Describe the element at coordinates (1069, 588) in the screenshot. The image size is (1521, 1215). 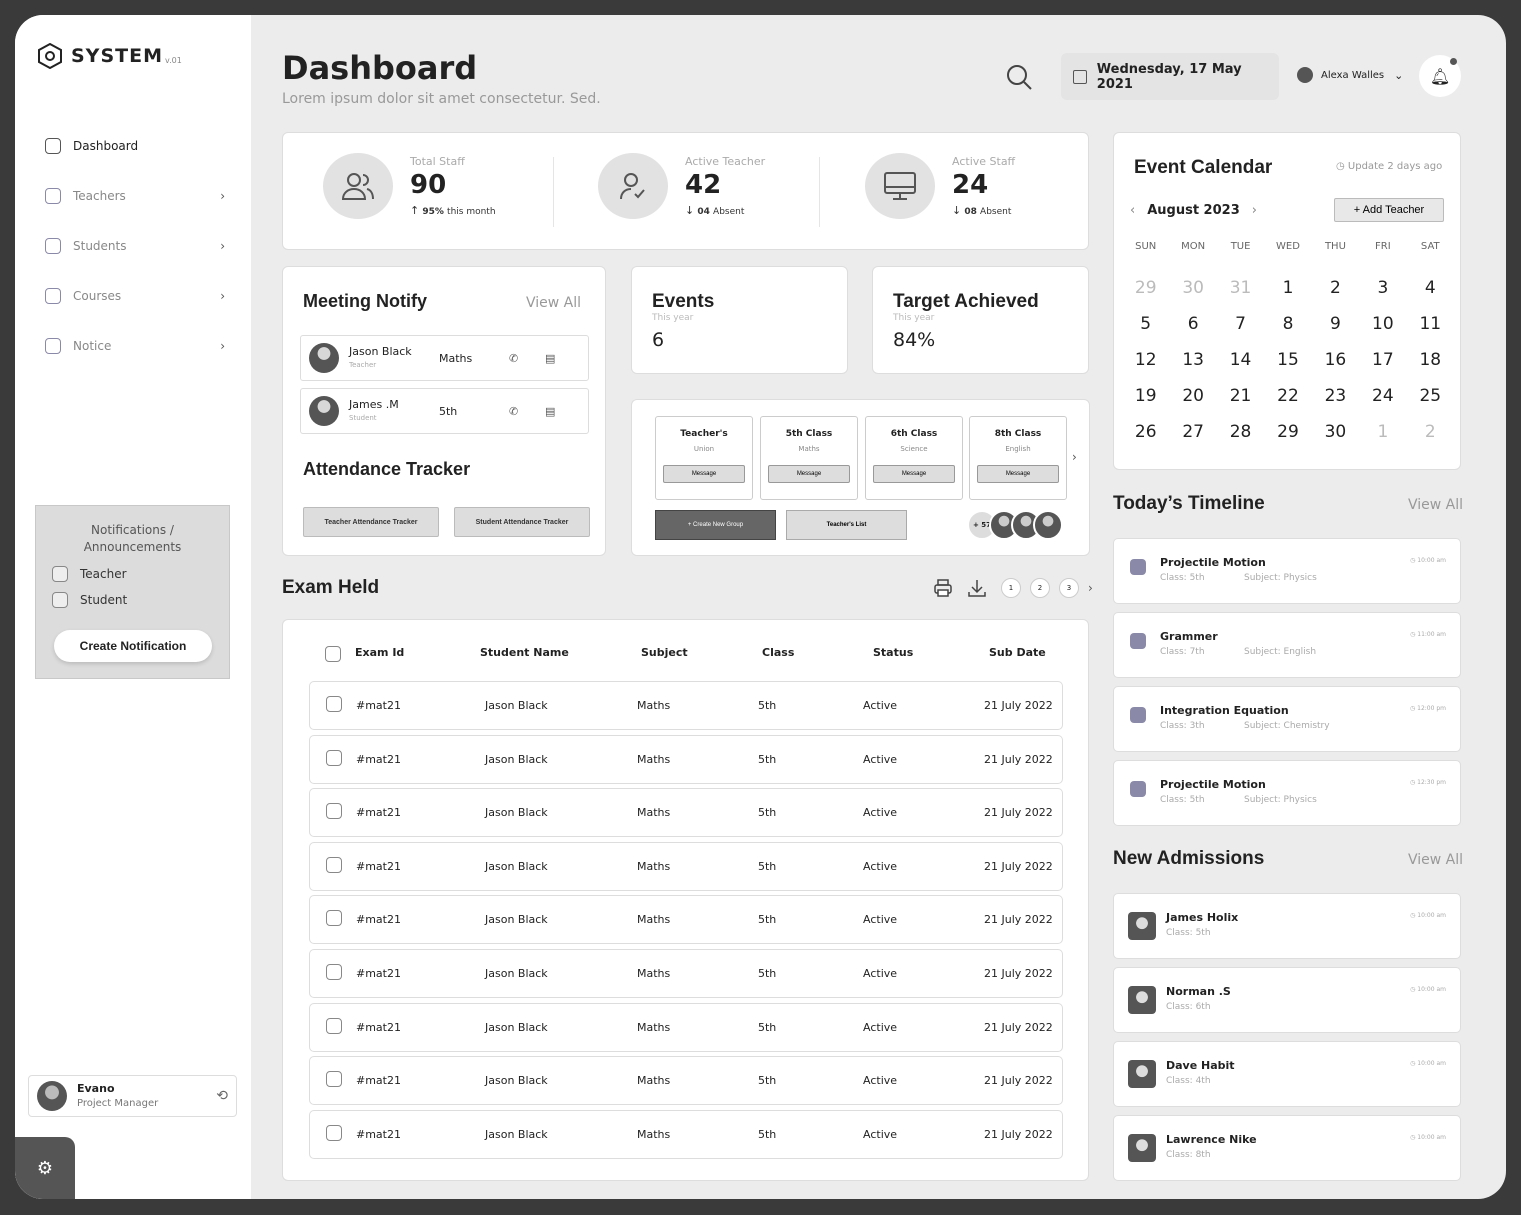
I see `page-button: 3` at that location.